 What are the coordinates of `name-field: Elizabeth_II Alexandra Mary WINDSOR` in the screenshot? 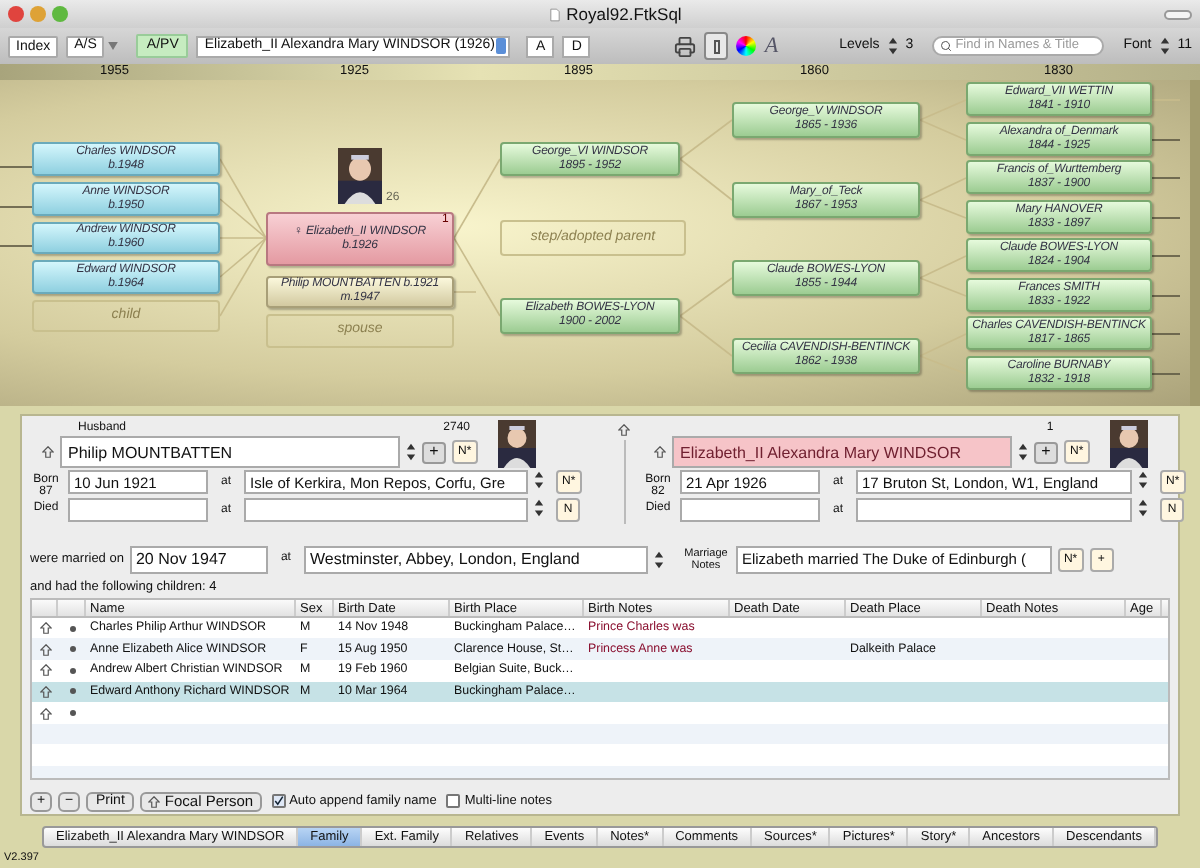 It's located at (842, 452).